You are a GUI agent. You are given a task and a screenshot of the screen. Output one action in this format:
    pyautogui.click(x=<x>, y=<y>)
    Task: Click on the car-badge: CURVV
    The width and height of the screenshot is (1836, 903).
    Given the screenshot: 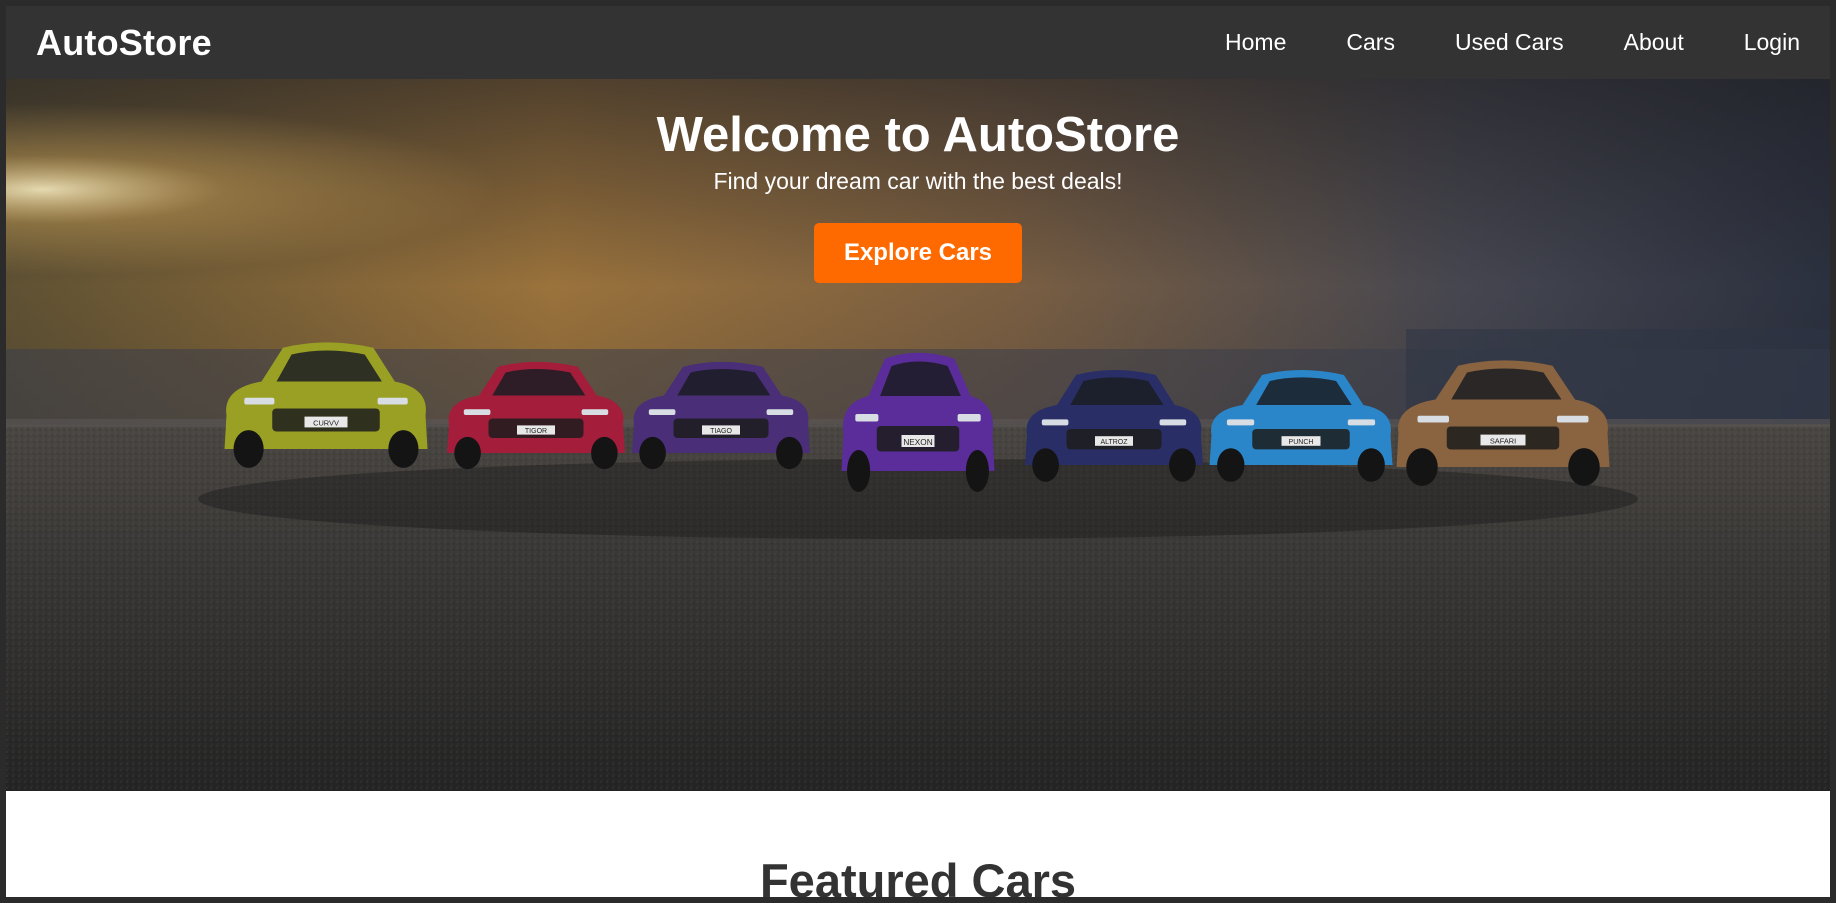 What is the action you would take?
    pyautogui.click(x=326, y=422)
    